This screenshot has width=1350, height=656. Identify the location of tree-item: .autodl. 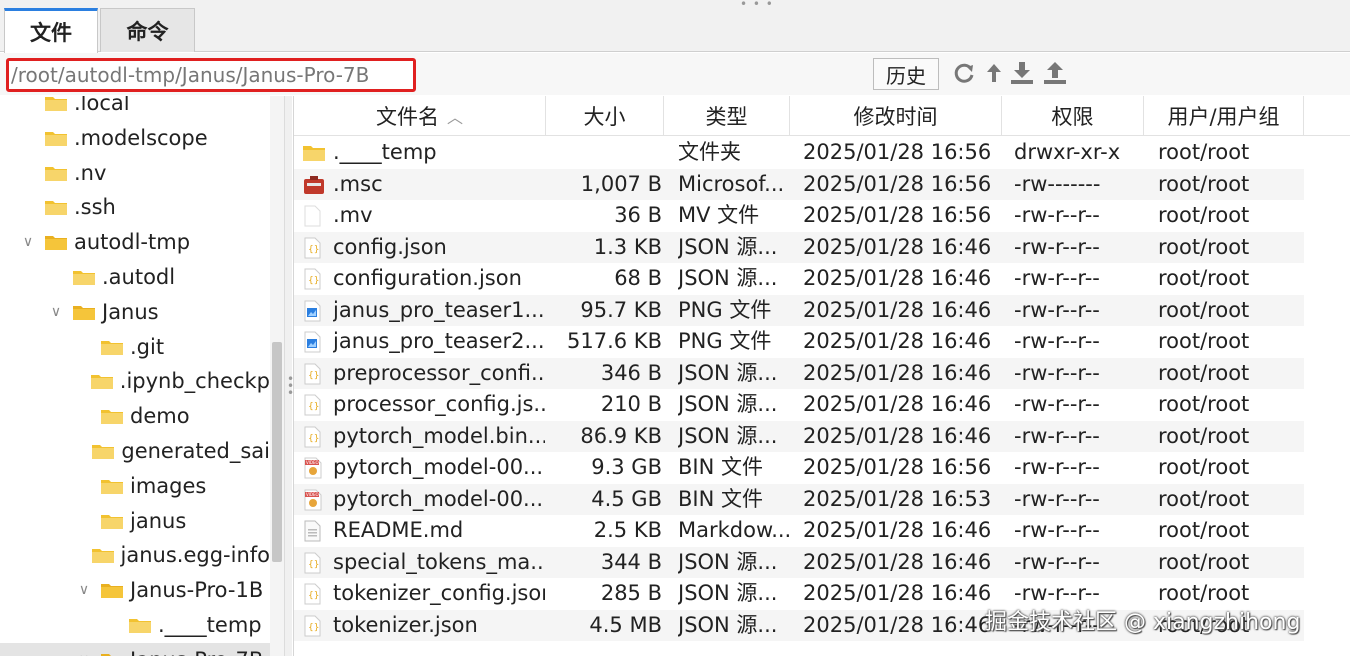
(135, 277).